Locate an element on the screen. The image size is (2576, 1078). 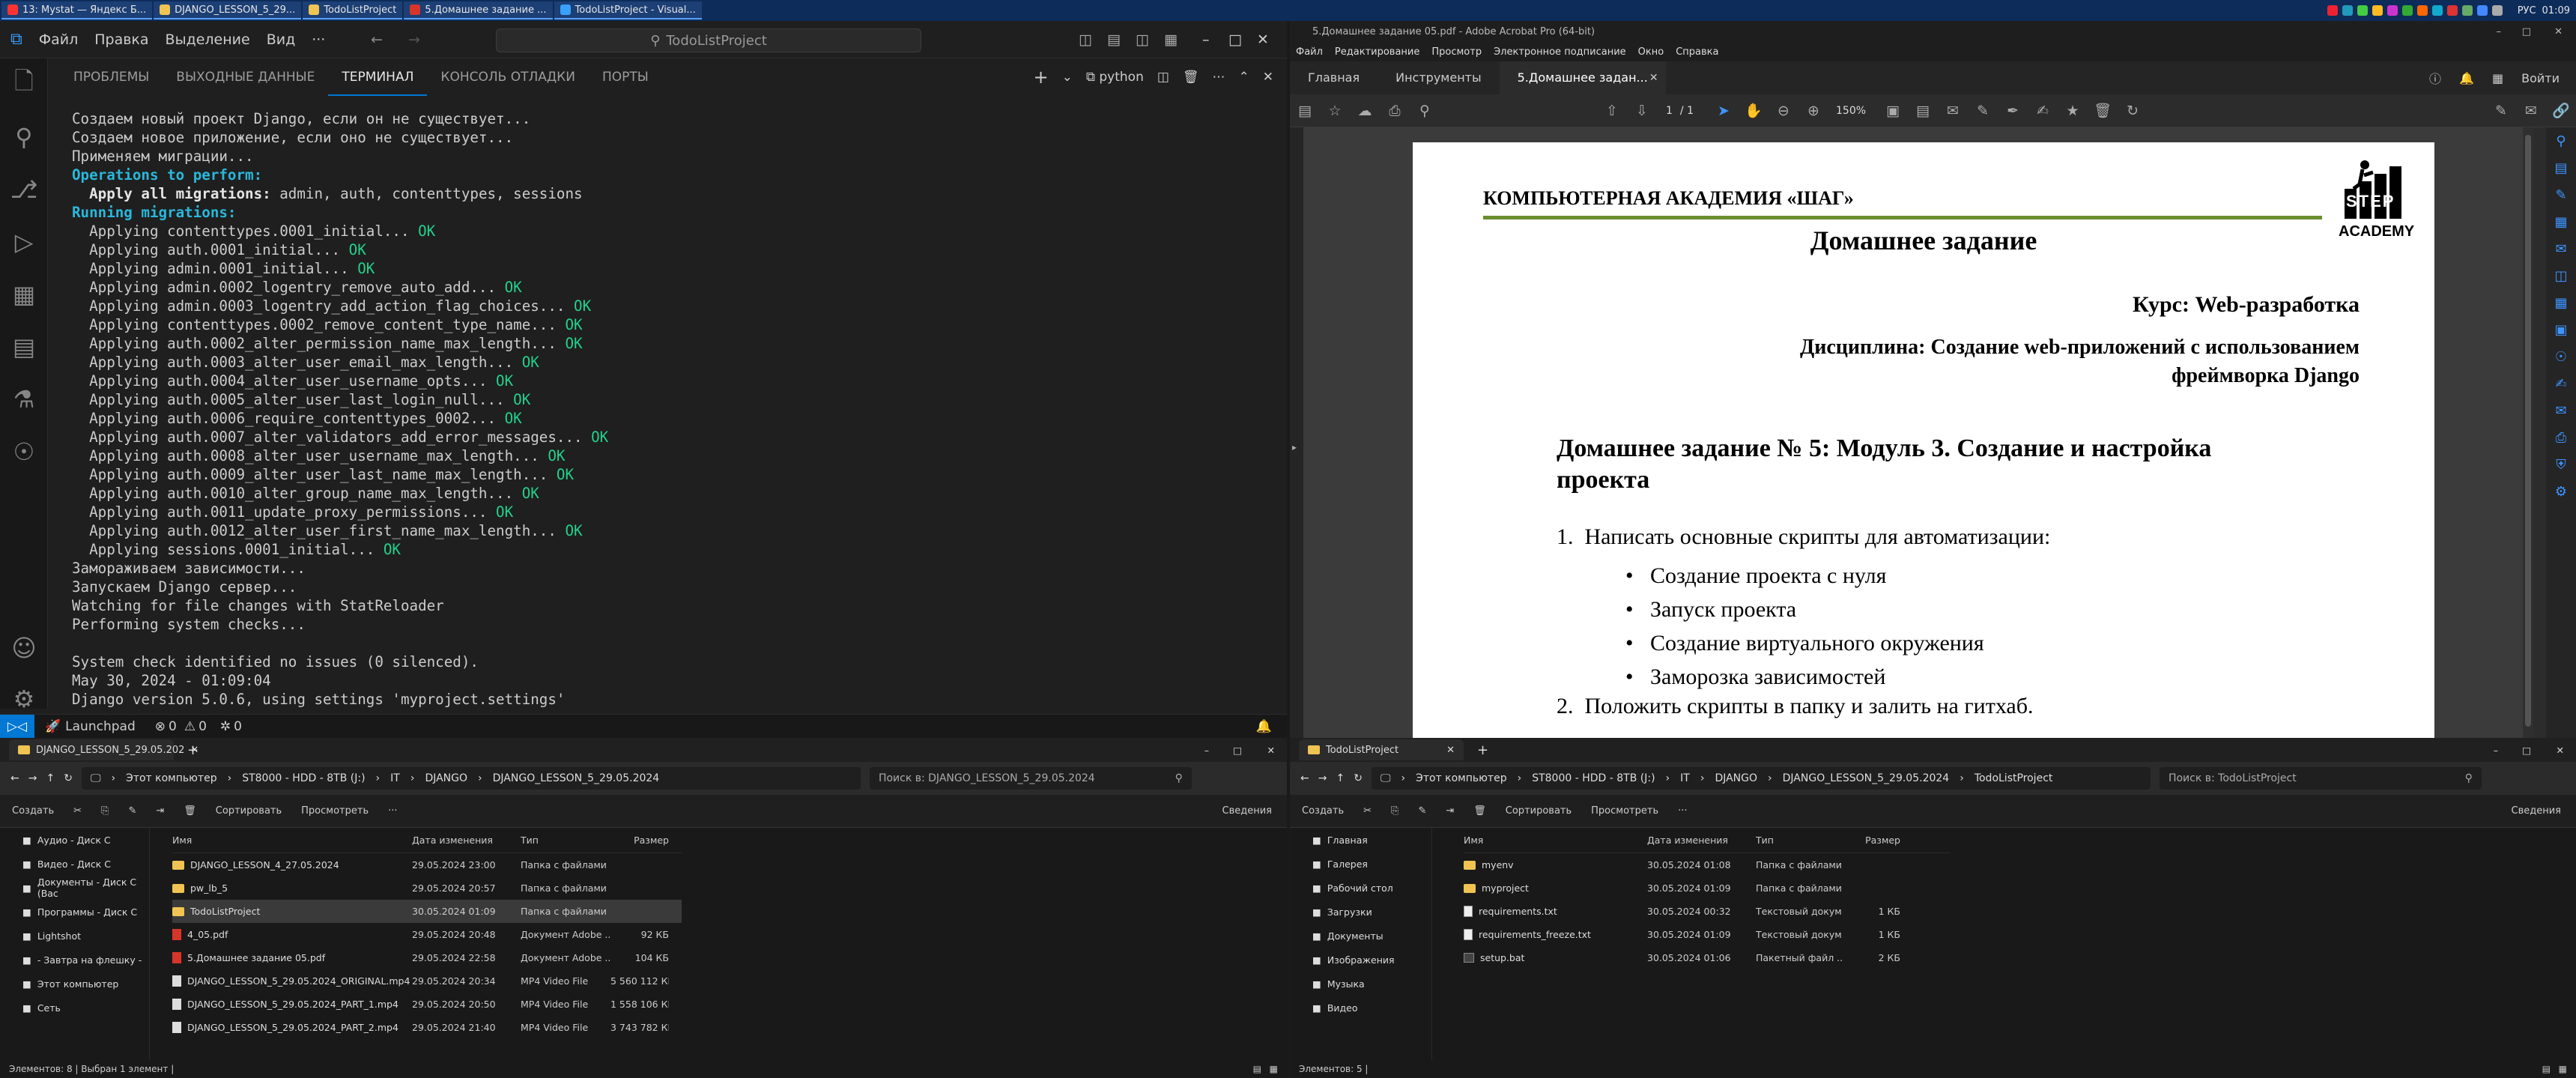
menu-item: Выделение is located at coordinates (208, 39).